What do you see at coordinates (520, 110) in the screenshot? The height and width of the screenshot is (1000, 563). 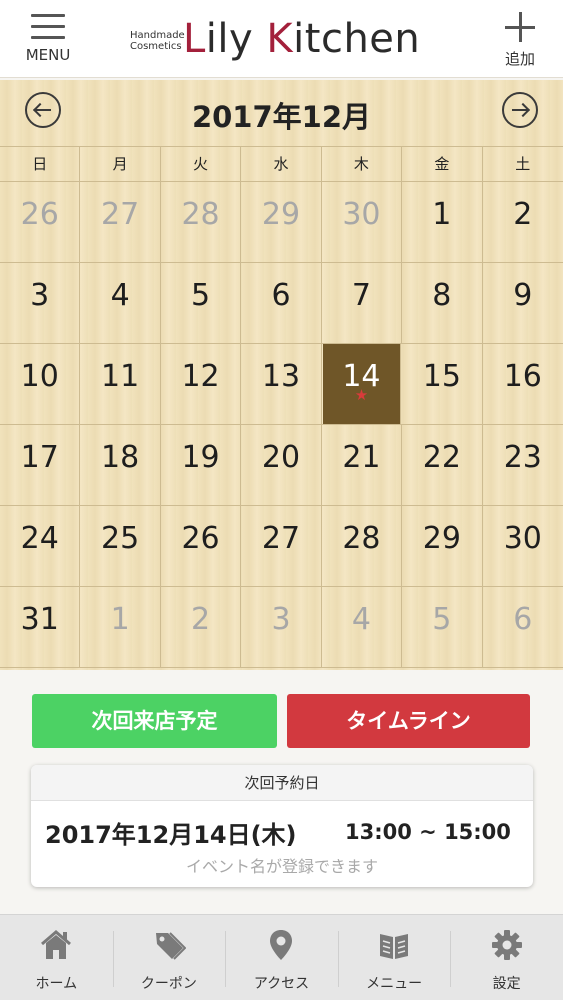 I see `next-month-button` at bounding box center [520, 110].